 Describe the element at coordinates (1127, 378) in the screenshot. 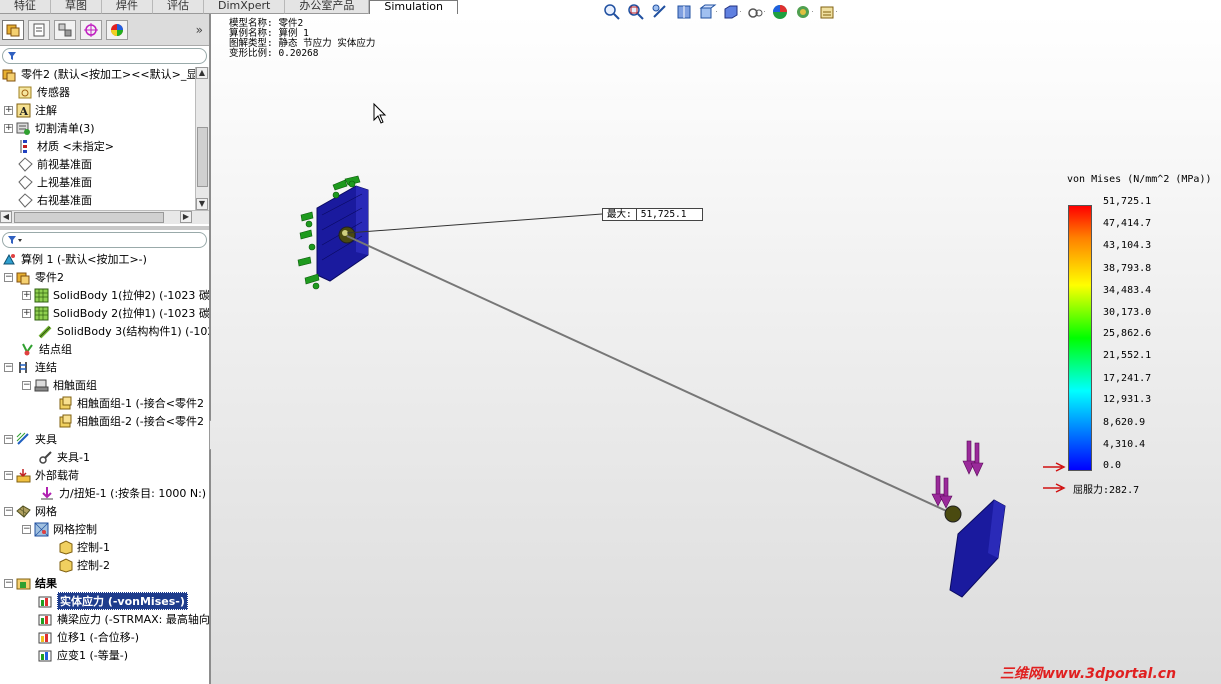

I see `legend-value: 17,241.7` at that location.